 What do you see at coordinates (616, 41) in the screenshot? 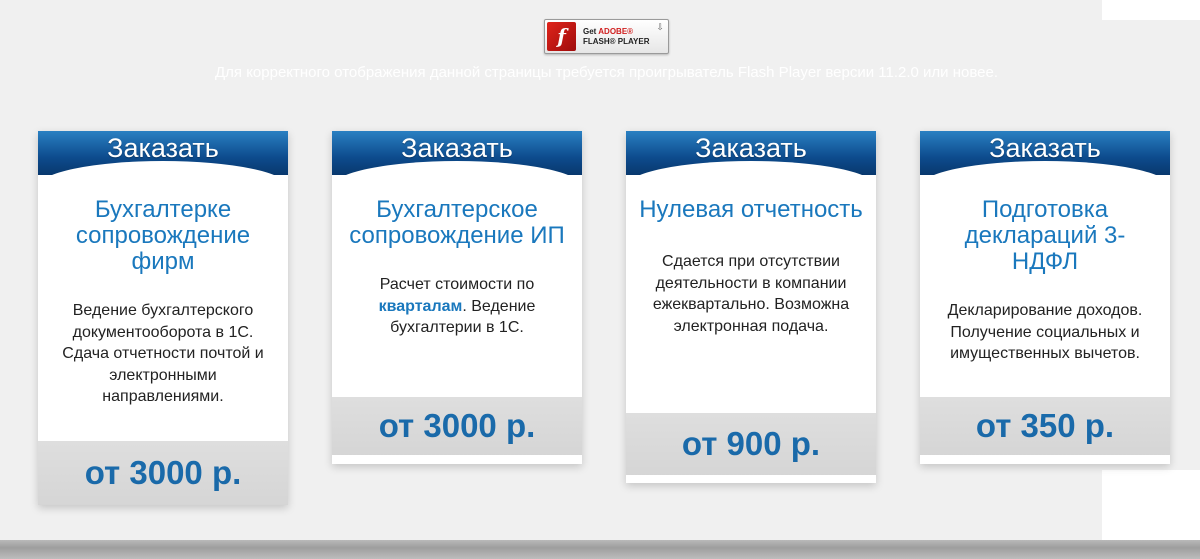
I see `flash-badge-product: FLASH® PLAYER` at bounding box center [616, 41].